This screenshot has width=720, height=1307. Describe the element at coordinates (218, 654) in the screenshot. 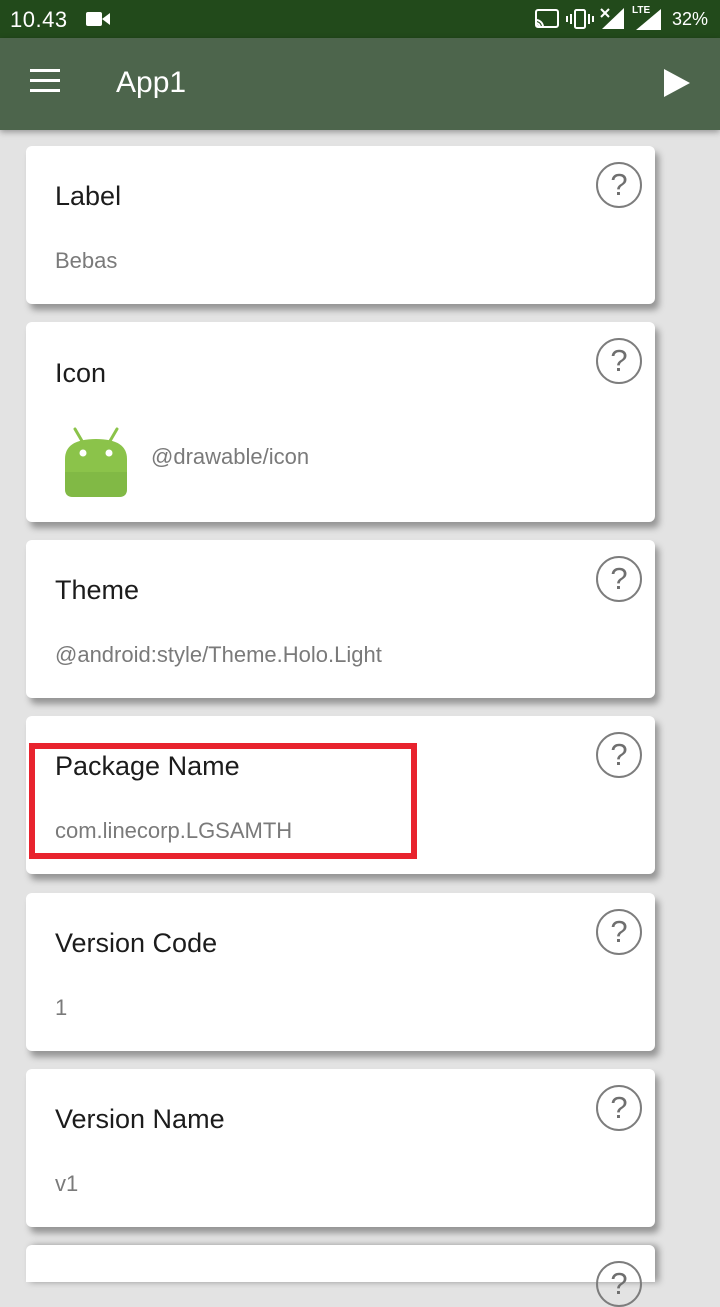

I see `card-value: @android:style/Theme.Holo.Light` at that location.